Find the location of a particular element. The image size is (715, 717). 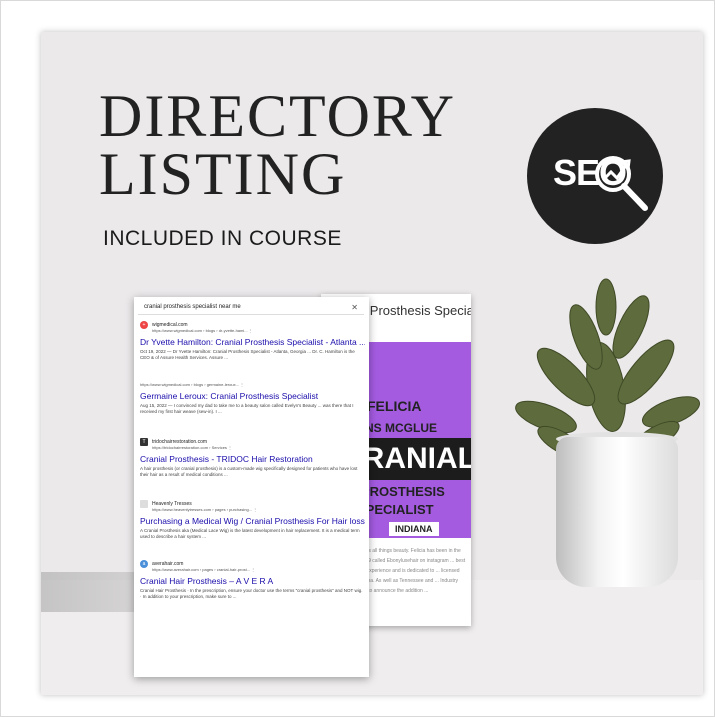

seo-badge: SEO is located at coordinates (595, 176).